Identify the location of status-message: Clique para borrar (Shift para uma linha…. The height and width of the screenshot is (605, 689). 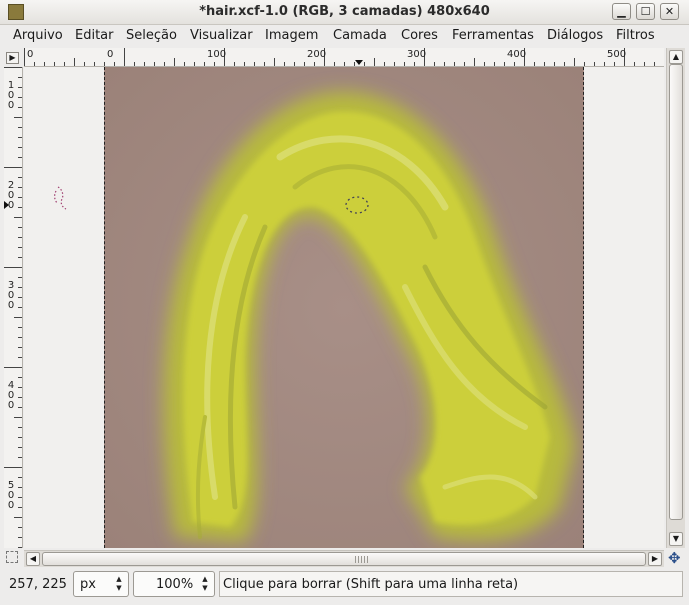
(451, 584).